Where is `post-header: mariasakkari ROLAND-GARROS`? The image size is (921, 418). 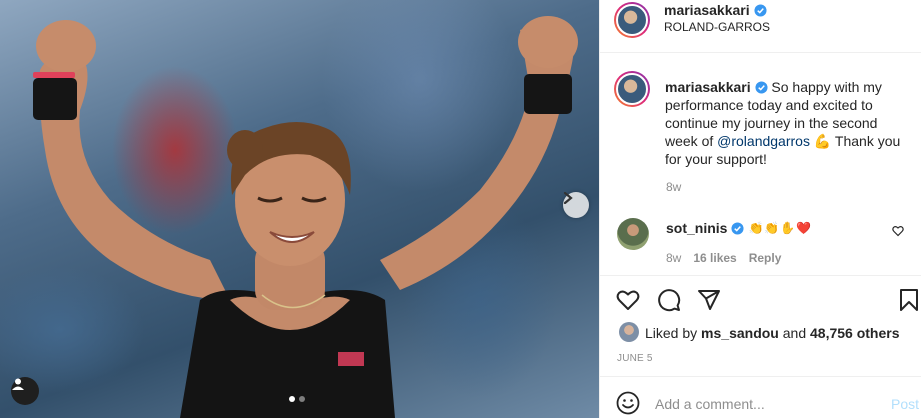
post-header: mariasakkari ROLAND-GARROS is located at coordinates (760, 26).